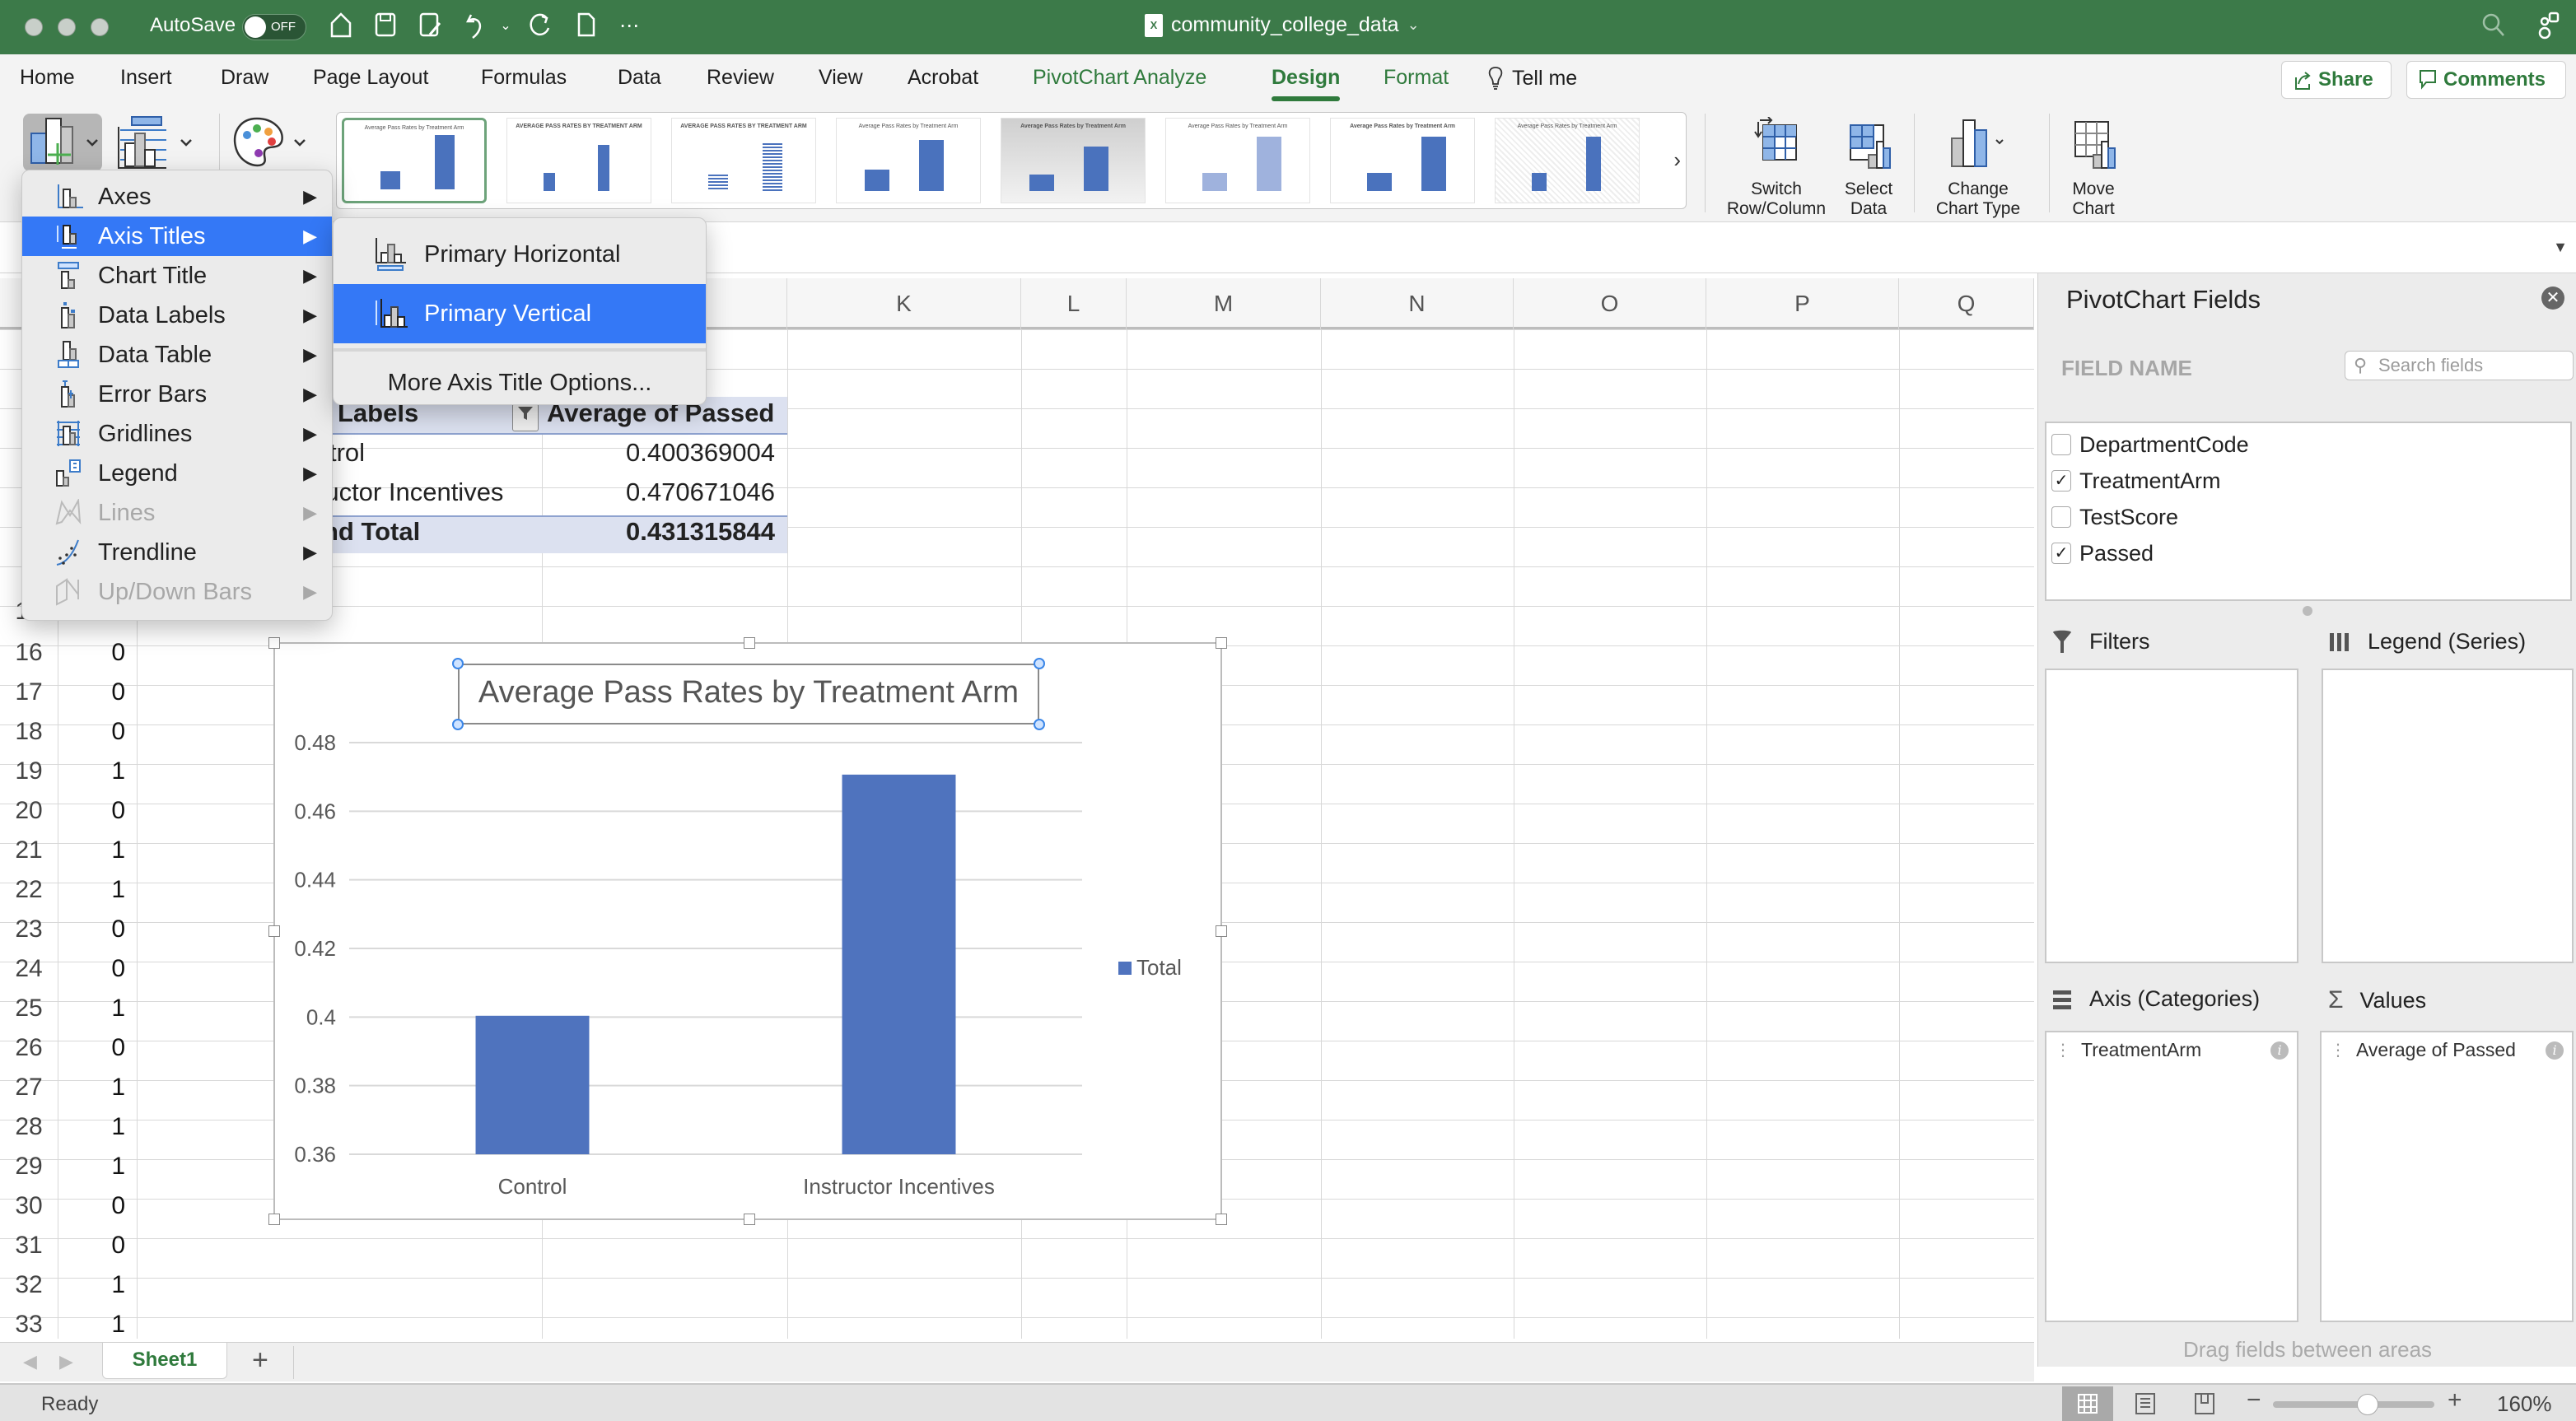  What do you see at coordinates (62, 142) in the screenshot?
I see `add-chart-element-button` at bounding box center [62, 142].